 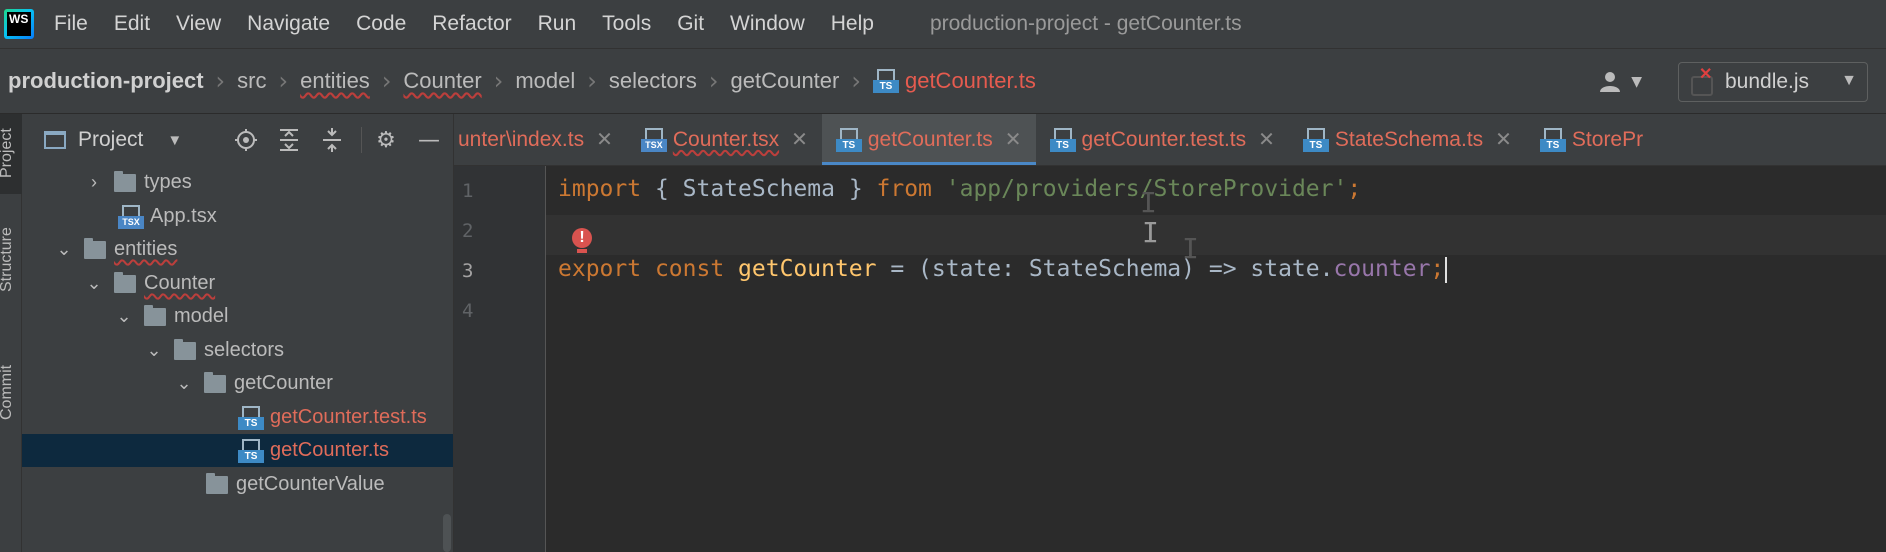 I want to click on menu-file: File, so click(x=71, y=24).